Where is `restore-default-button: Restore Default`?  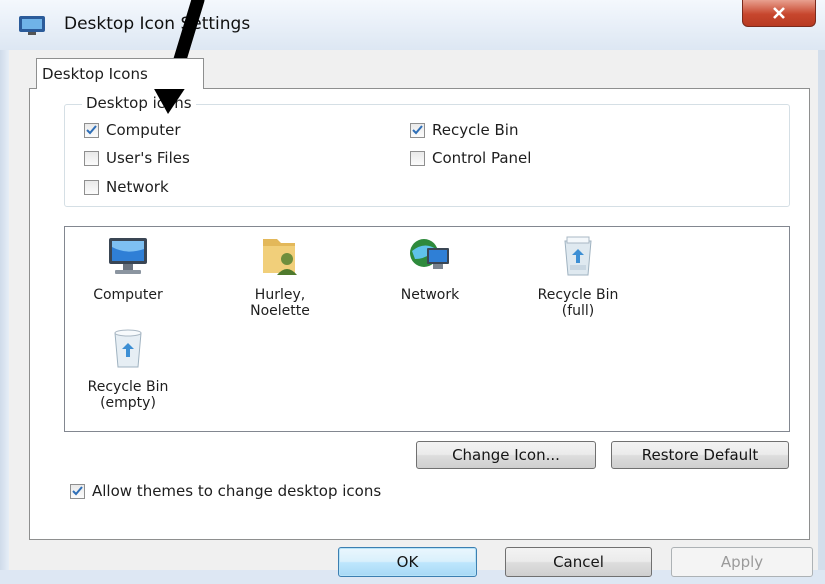 restore-default-button: Restore Default is located at coordinates (700, 455).